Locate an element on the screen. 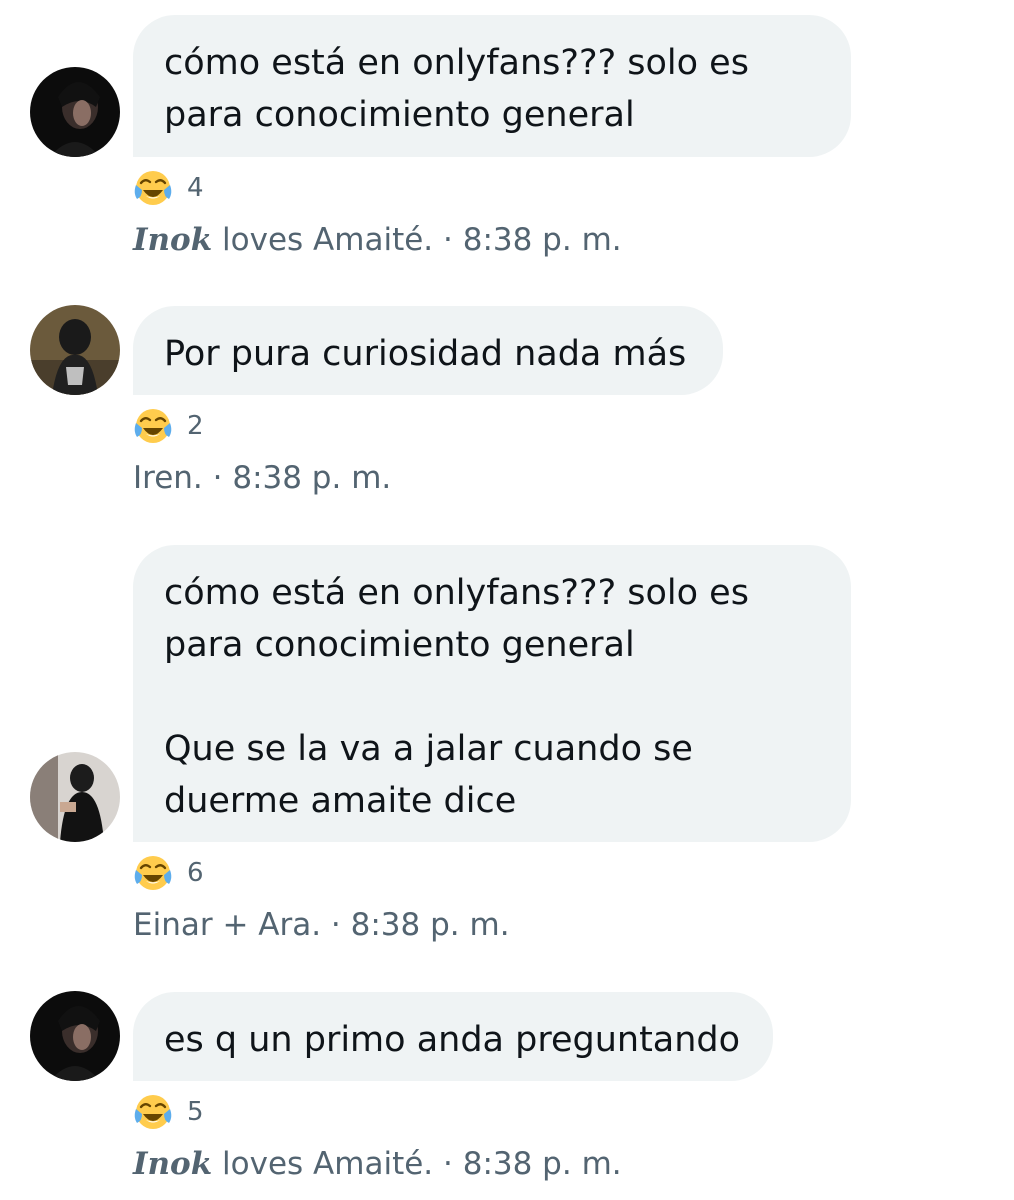  reaction-count: 4 is located at coordinates (195, 188).